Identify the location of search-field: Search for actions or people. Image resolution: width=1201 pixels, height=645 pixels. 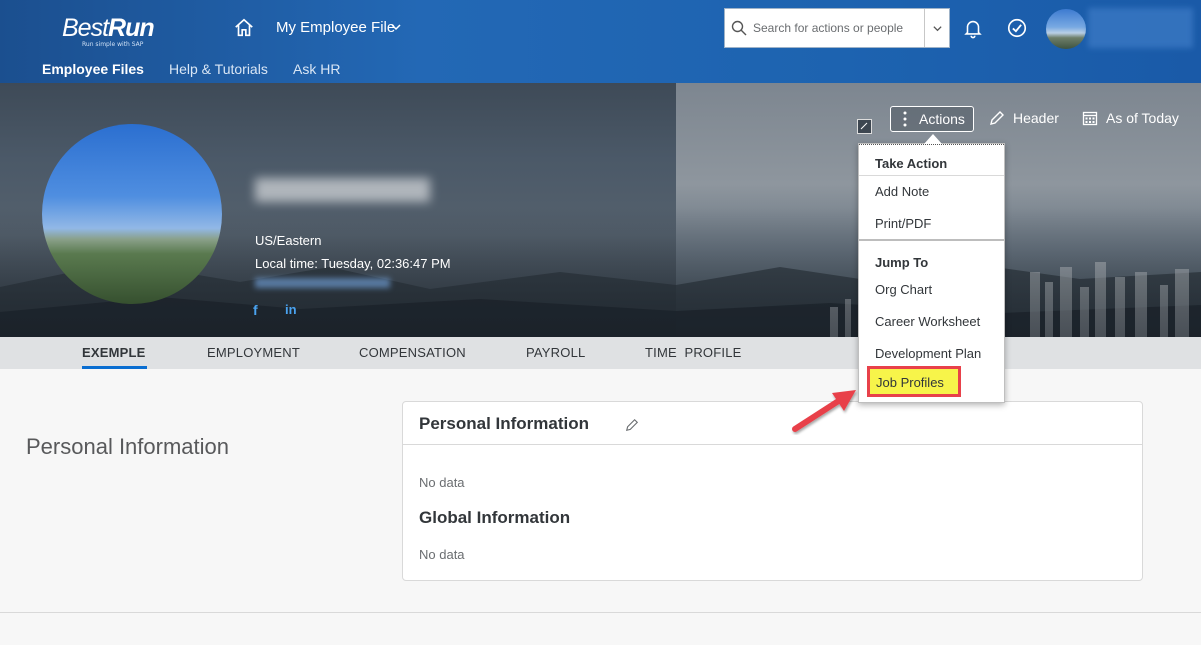
(837, 28).